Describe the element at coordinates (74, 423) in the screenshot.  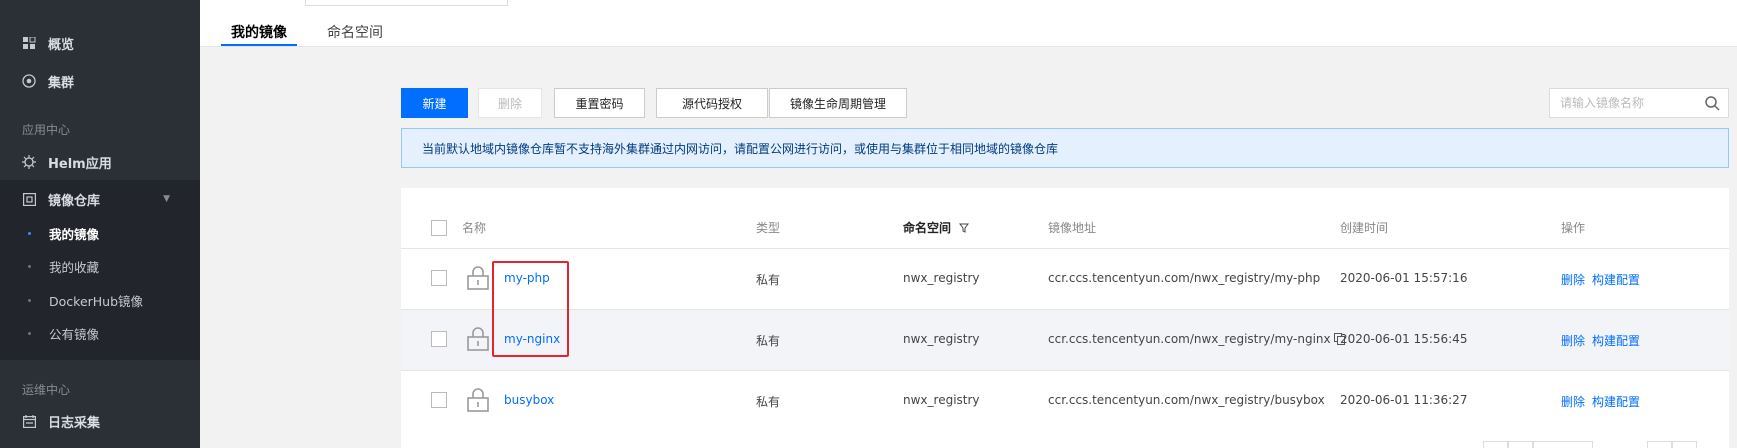
I see `sidebar-item-label: 日志采集` at that location.